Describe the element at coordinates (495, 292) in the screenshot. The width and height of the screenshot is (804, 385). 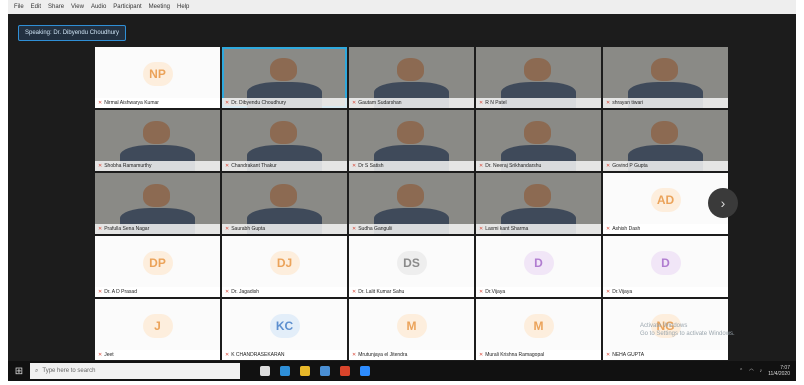
I see `participant-name: Dr.Vijaya` at that location.